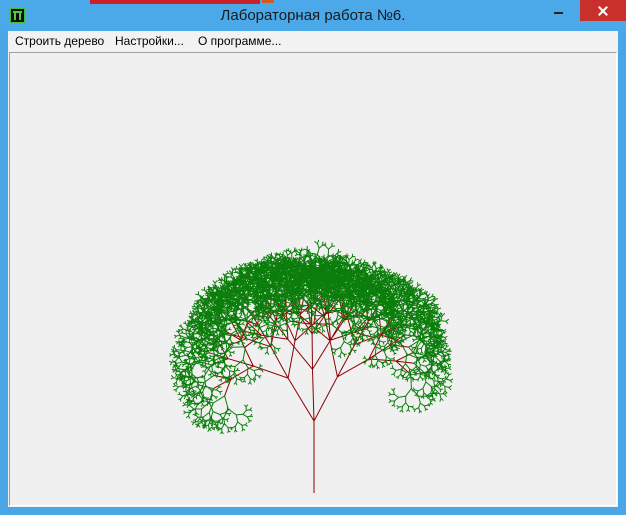  I want to click on minimize-icon, so click(558, 13).